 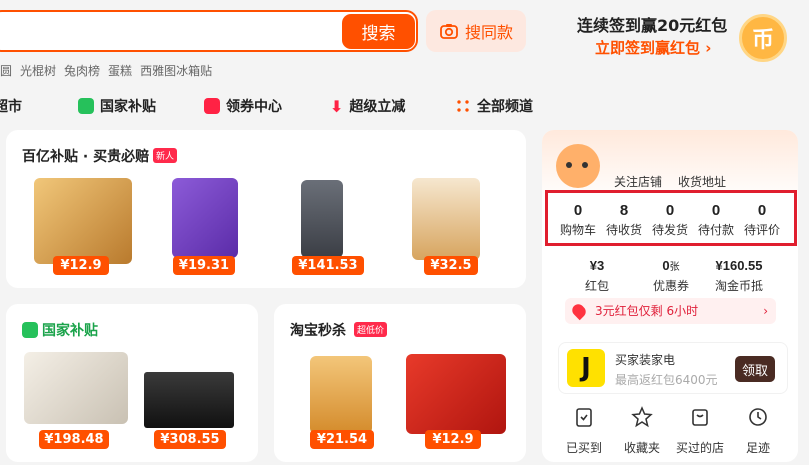 I want to click on new-user-badge: 新人, so click(x=165, y=155).